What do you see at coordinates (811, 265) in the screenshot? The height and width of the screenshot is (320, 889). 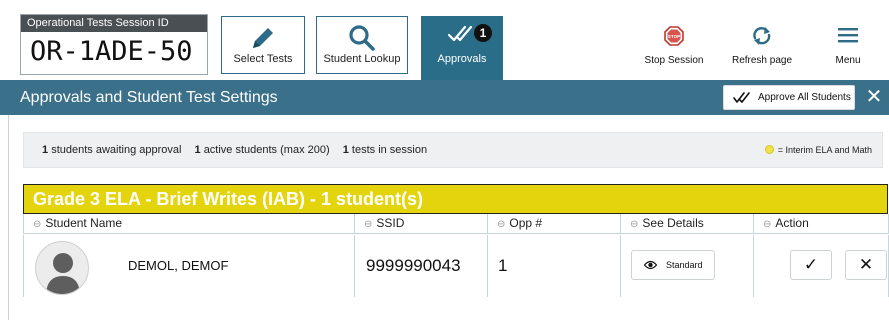 I see `approve-button: ✓` at bounding box center [811, 265].